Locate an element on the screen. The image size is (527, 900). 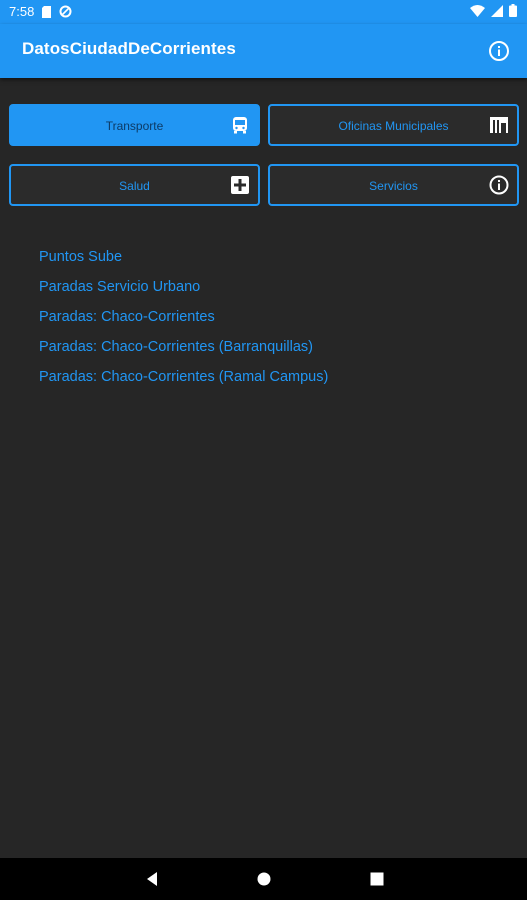
sim-card-icon is located at coordinates (47, 11).